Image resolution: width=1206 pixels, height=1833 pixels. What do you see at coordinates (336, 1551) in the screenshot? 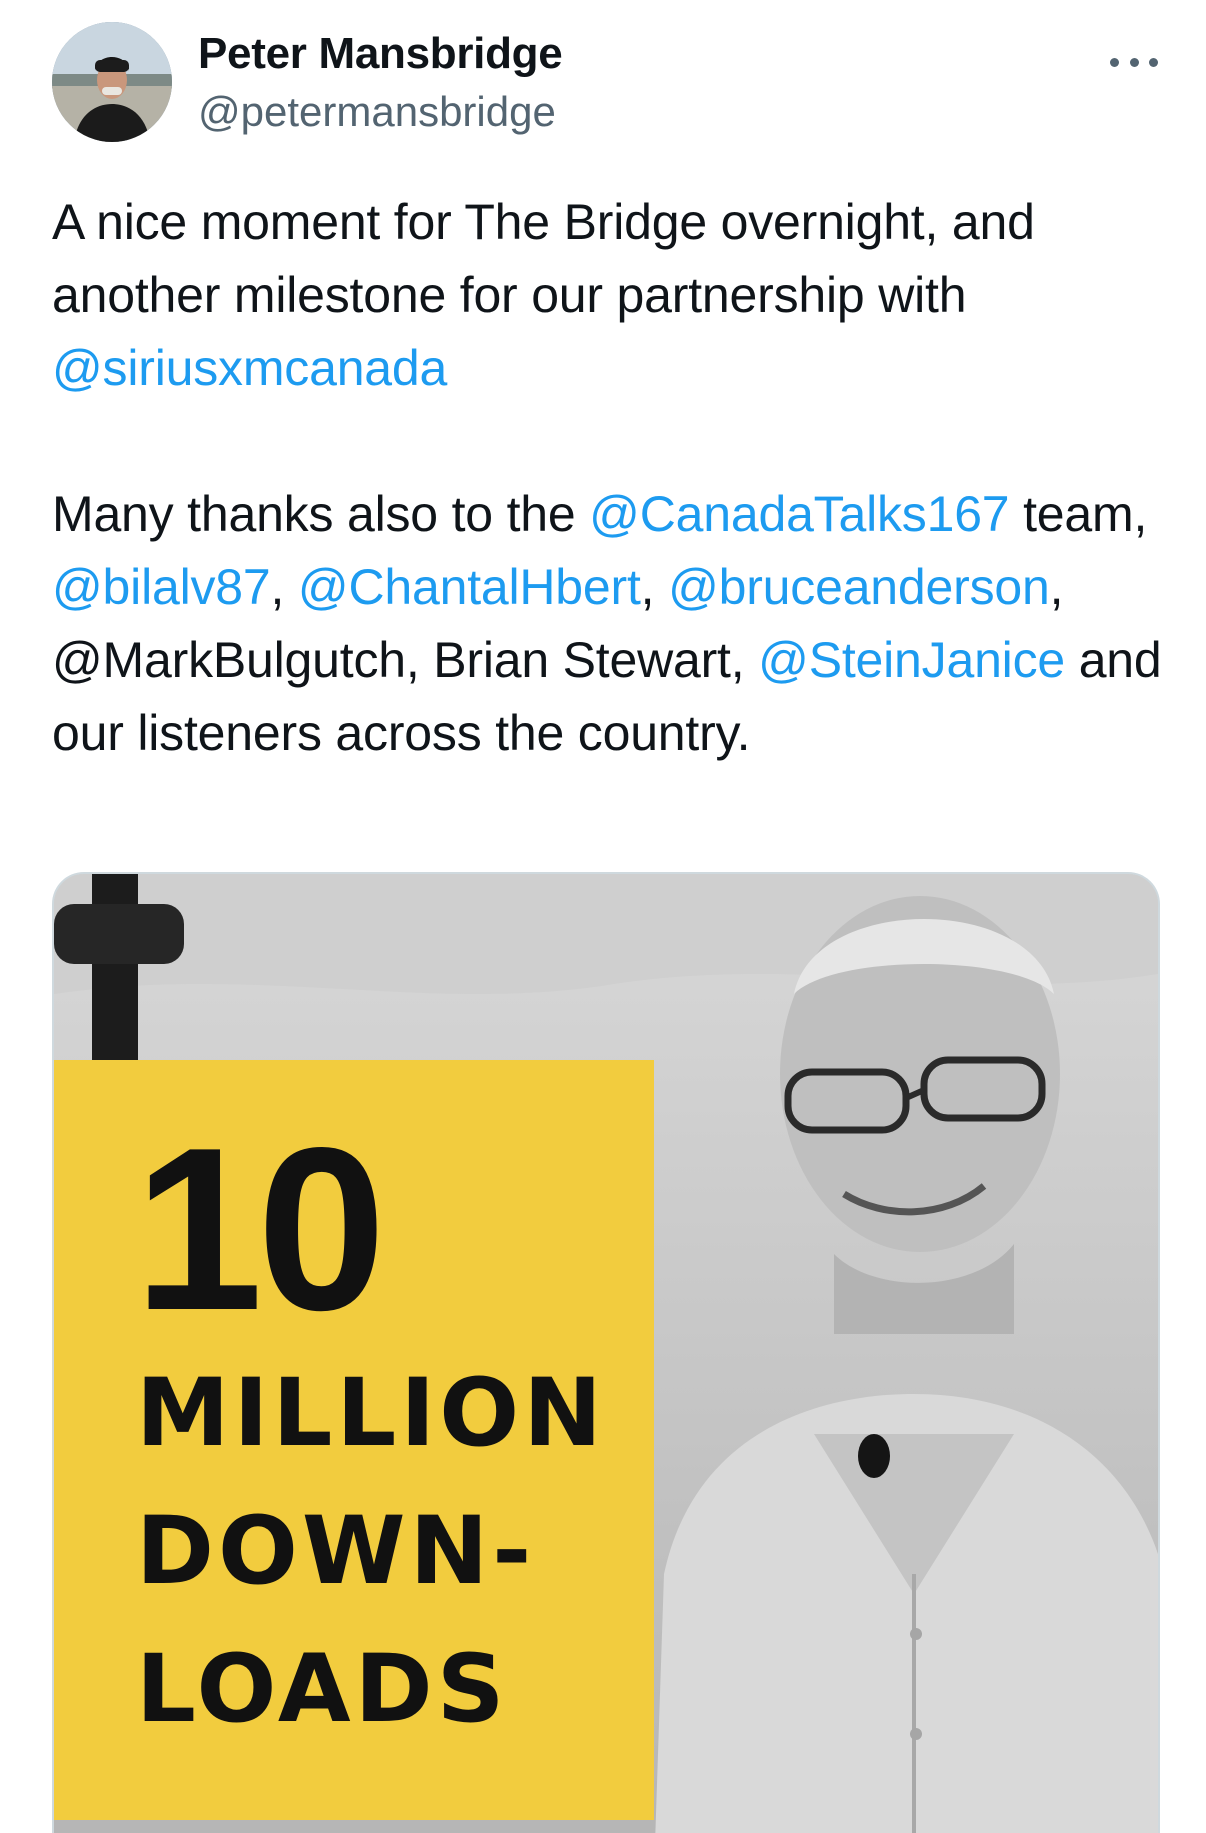
I see `promo-line-down: DOWN-` at bounding box center [336, 1551].